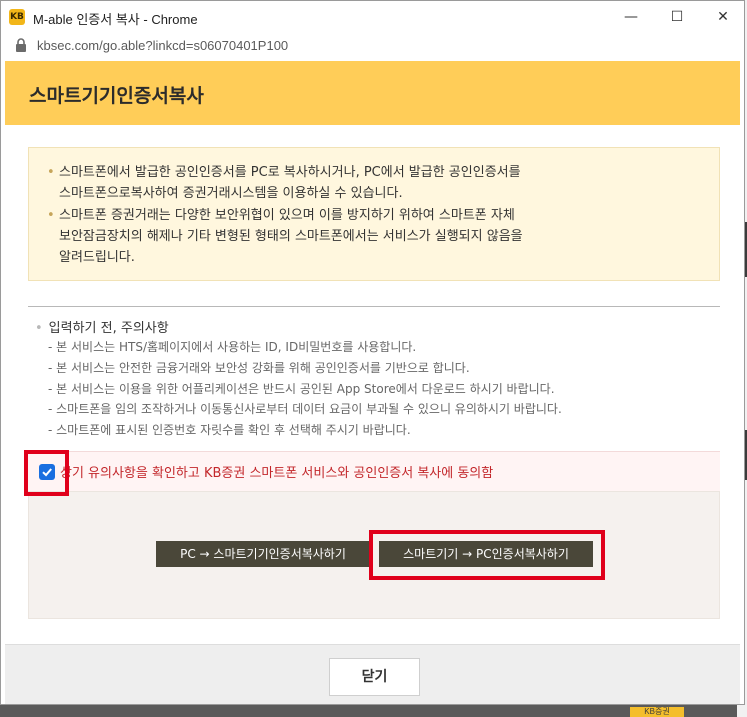 Image resolution: width=747 pixels, height=717 pixels. Describe the element at coordinates (372, 17) in the screenshot. I see `title-bar: KB M-able 인증서 복사 - Chrome — ☐ ✕` at that location.